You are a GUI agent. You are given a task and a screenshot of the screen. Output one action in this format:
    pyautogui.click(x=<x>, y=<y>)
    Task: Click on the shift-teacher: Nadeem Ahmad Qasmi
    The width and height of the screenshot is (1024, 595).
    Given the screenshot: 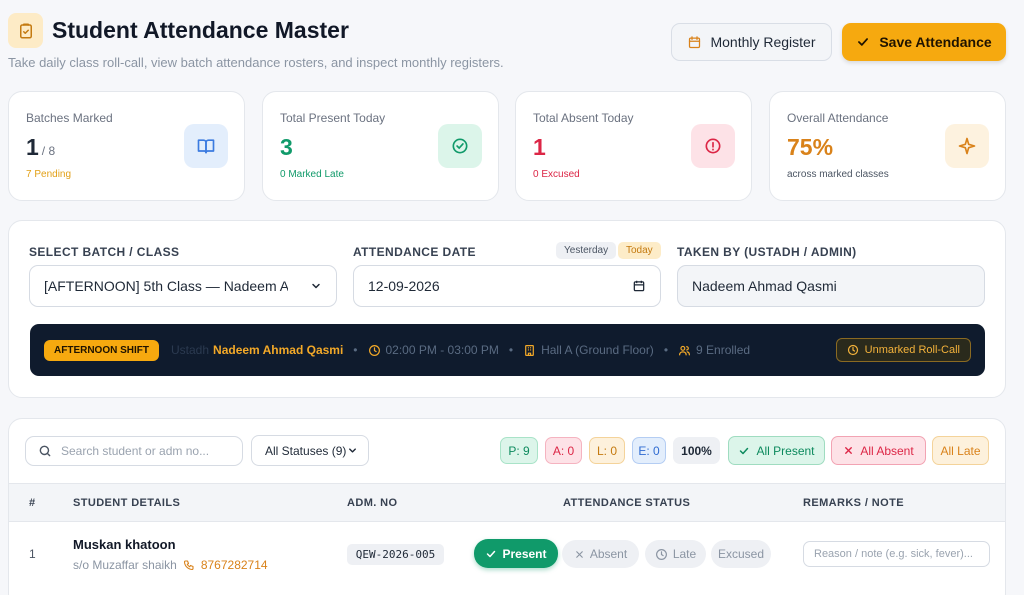 What is the action you would take?
    pyautogui.click(x=278, y=350)
    